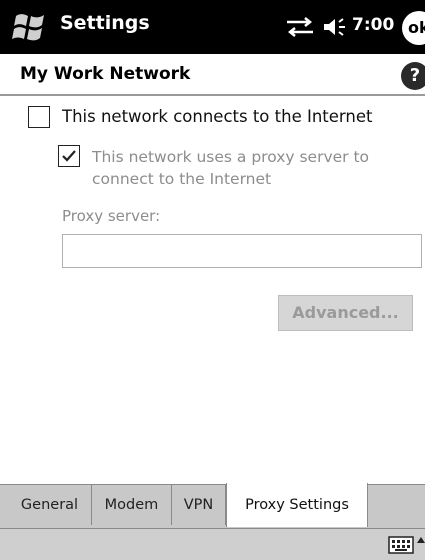  Describe the element at coordinates (39, 117) in the screenshot. I see `internet-checkbox` at that location.